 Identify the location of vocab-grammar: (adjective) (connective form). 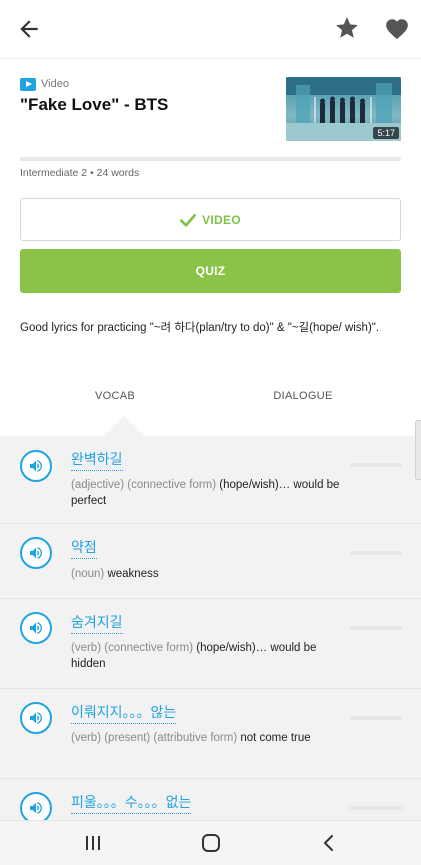
(144, 485).